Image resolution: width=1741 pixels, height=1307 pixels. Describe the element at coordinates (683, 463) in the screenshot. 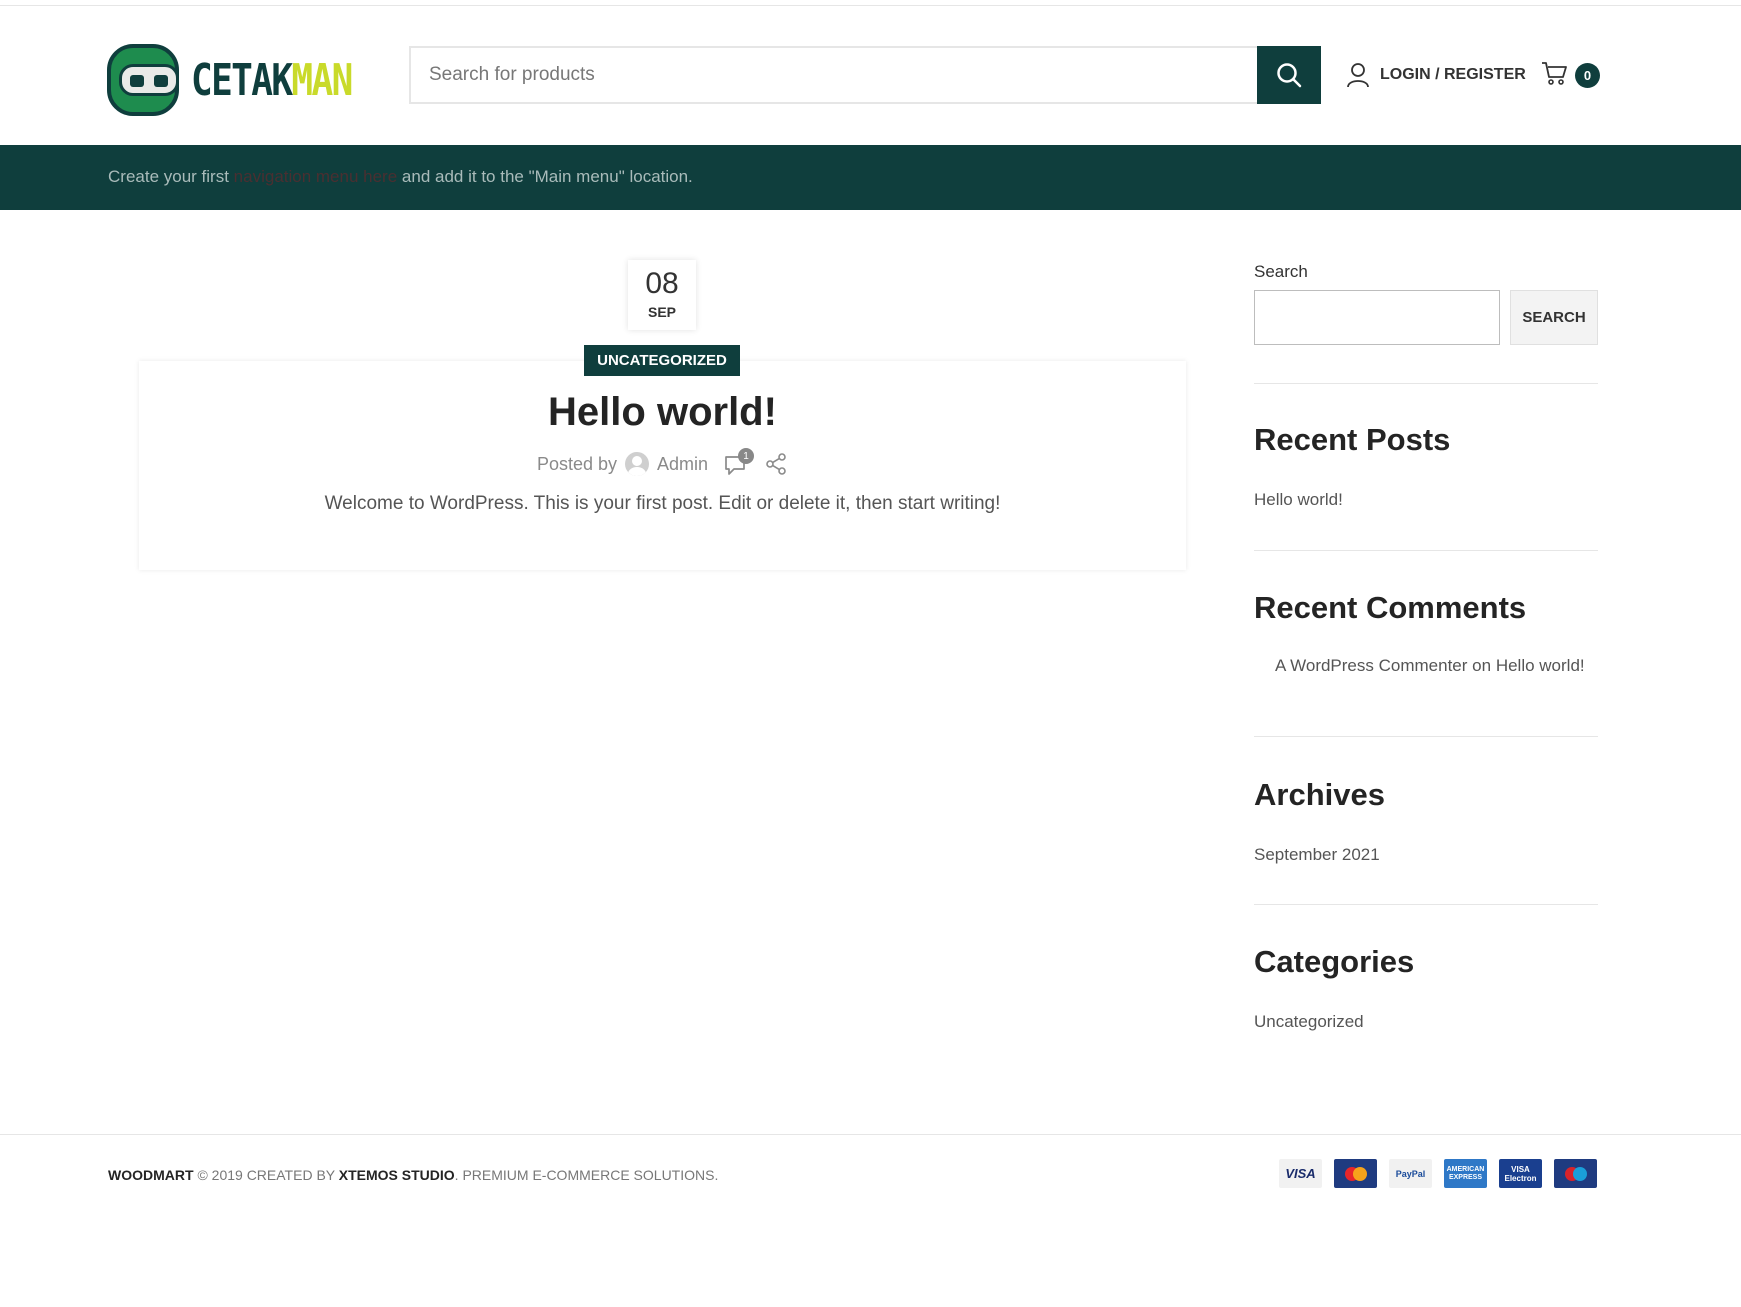

I see `post-author: Admin` at that location.